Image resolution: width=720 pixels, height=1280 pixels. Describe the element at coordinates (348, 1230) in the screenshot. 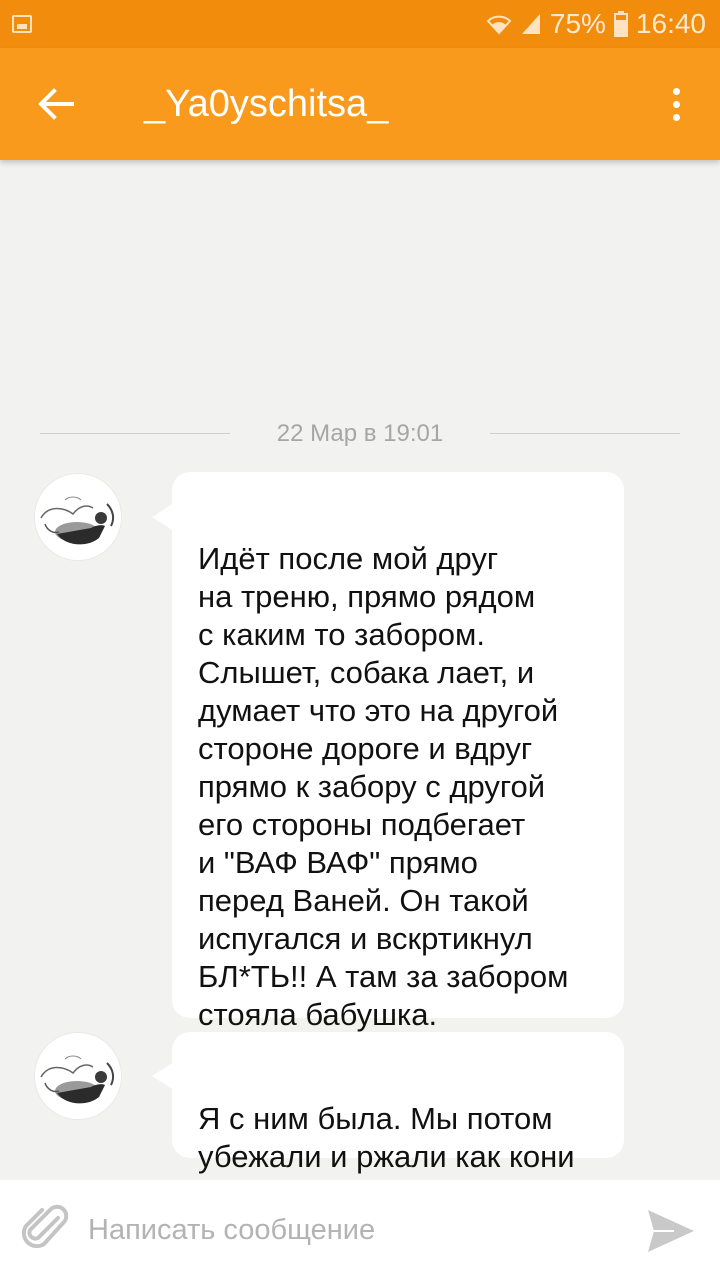

I see `message-input` at that location.